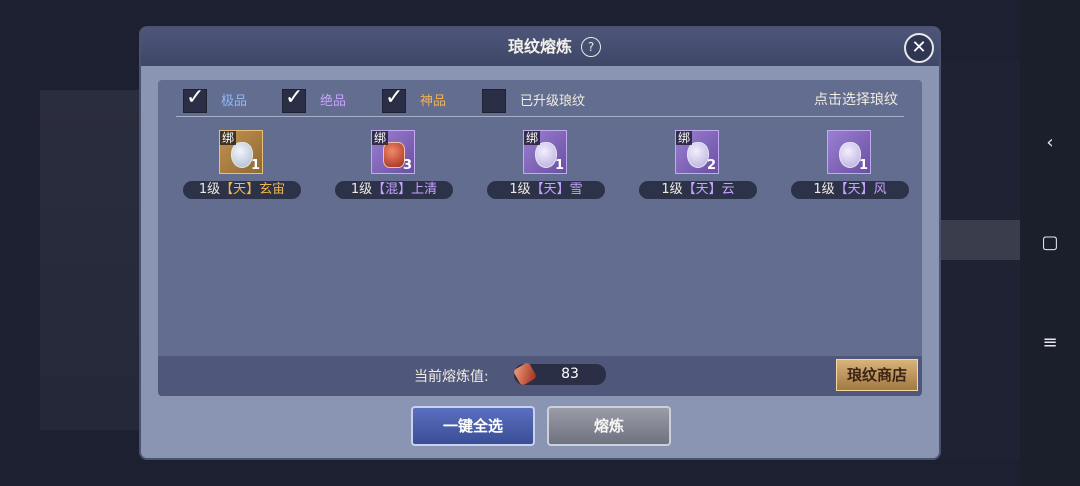  I want to click on item-name: 1级【天】玄宙, so click(242, 190).